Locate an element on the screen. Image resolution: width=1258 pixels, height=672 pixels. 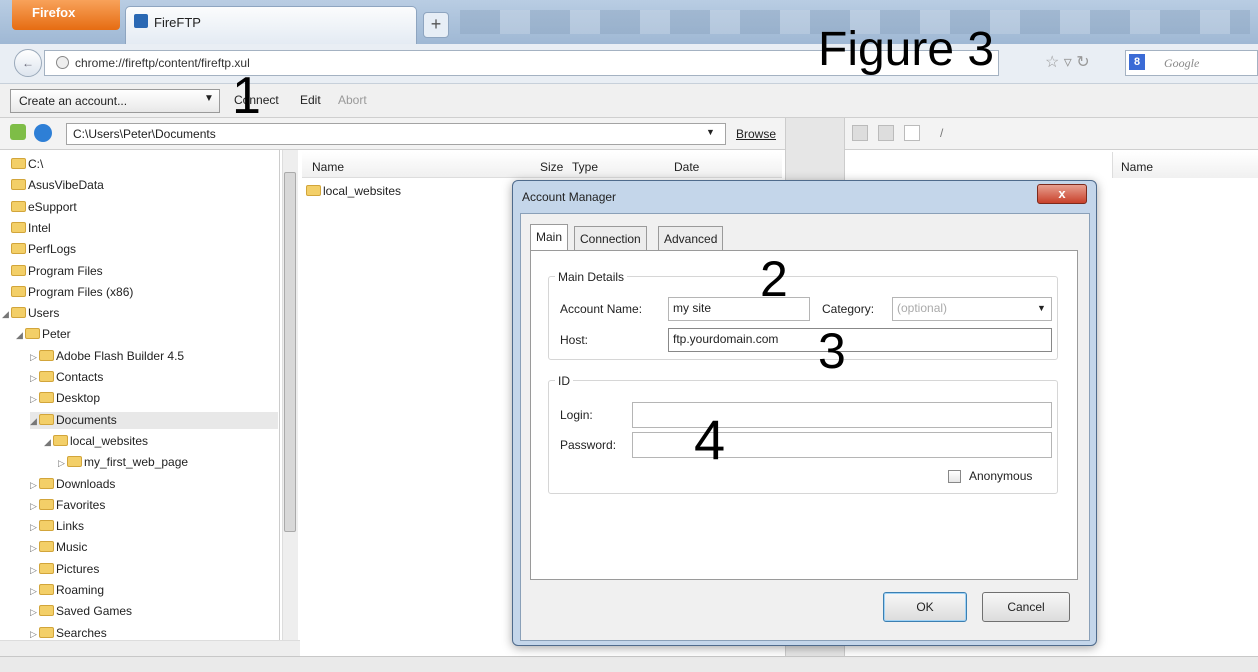
cancel-button: Cancel is located at coordinates (1026, 607).